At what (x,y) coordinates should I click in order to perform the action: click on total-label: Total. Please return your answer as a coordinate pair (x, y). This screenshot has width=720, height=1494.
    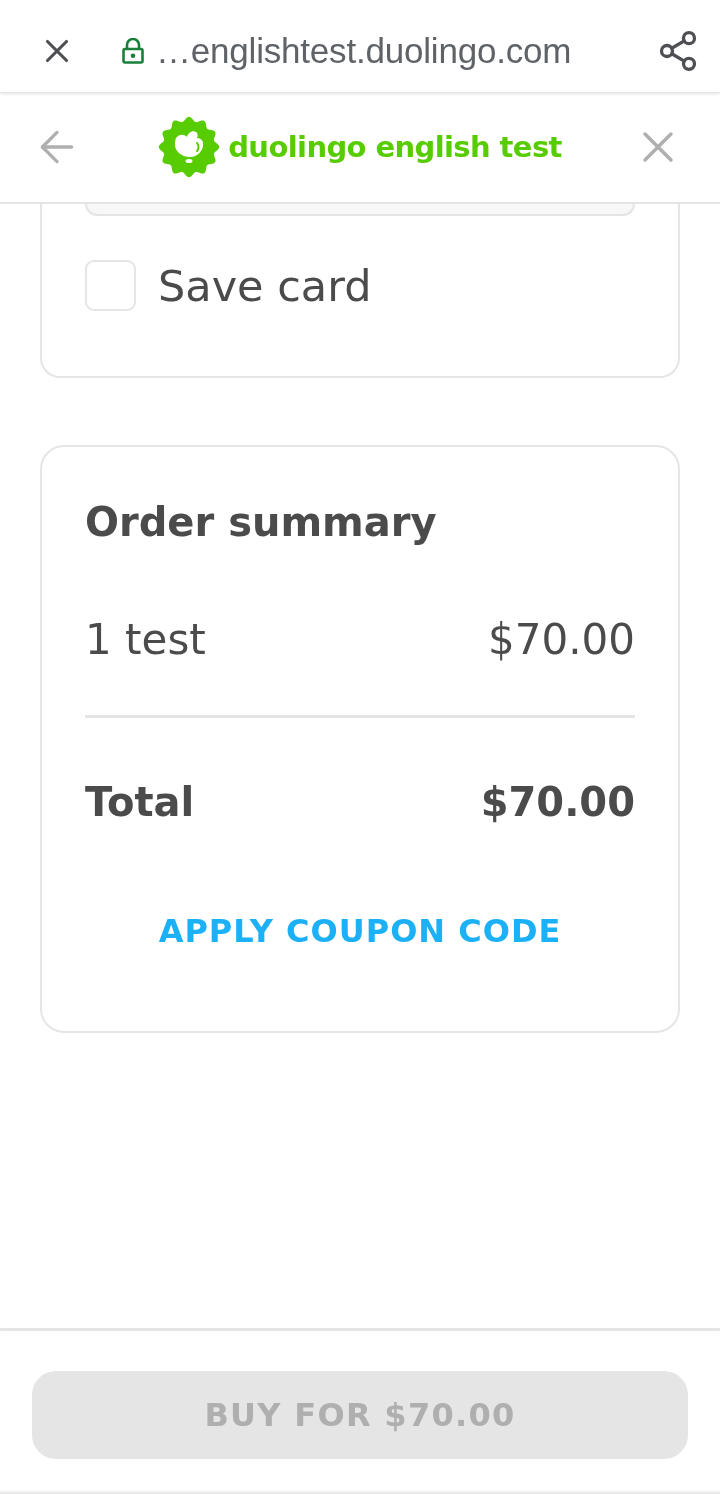
    Looking at the image, I should click on (140, 802).